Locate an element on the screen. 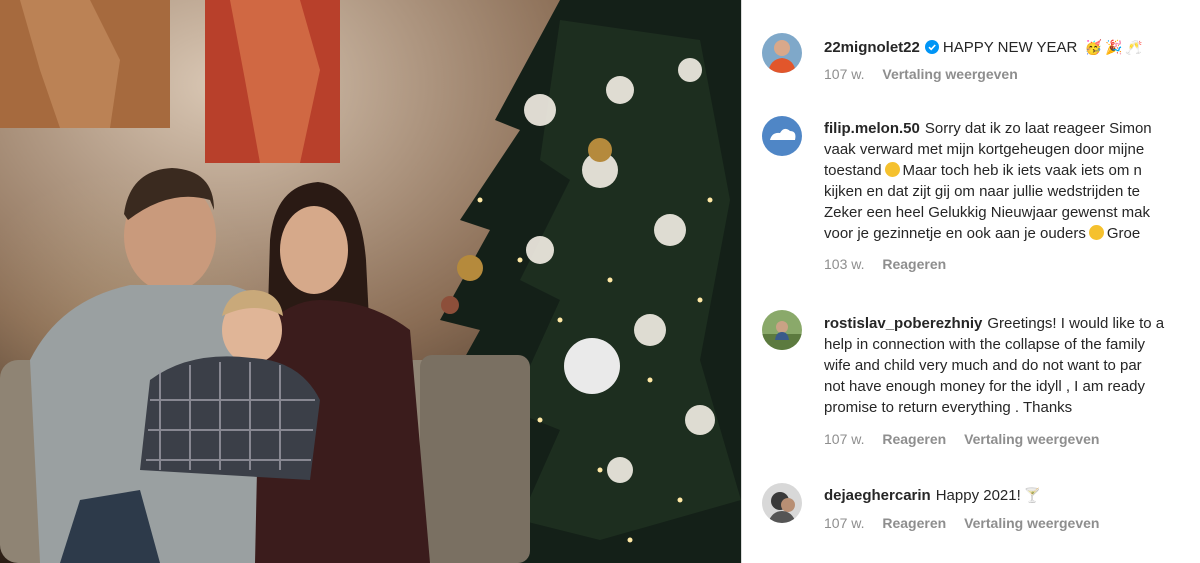 The height and width of the screenshot is (563, 1200). comment-text-line: Maar toch heb ik iets vaak iets om n is located at coordinates (1022, 170).